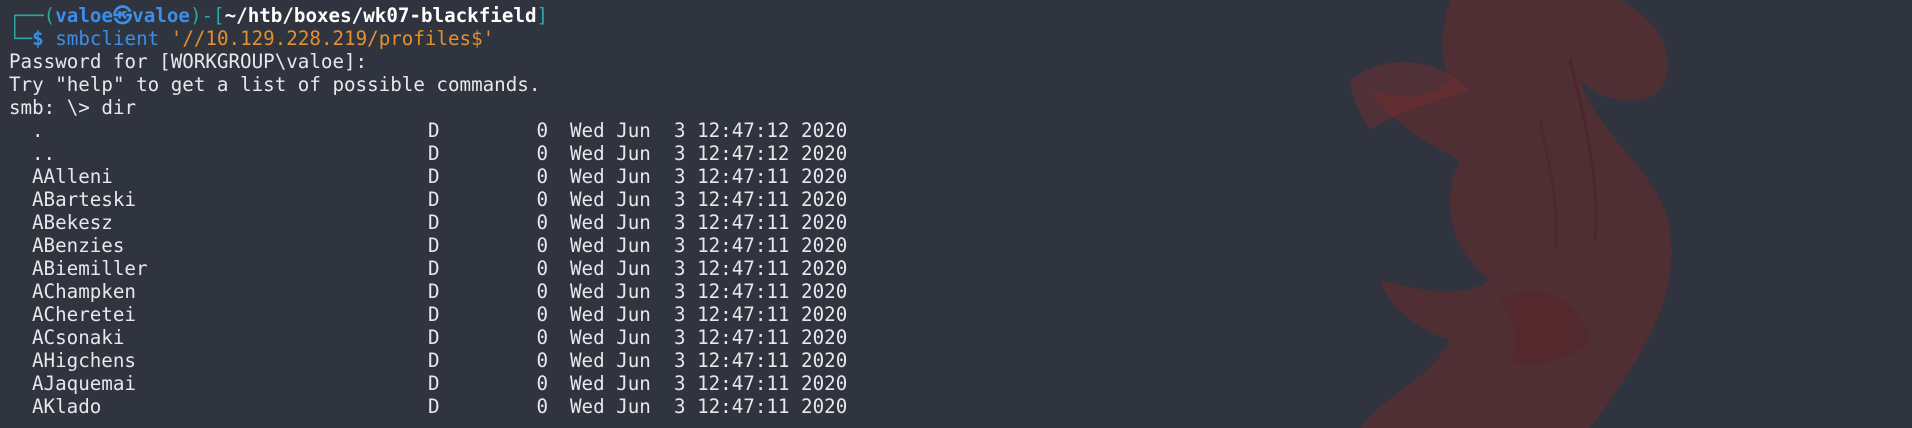  I want to click on entry-name: ABarteski, so click(84, 199).